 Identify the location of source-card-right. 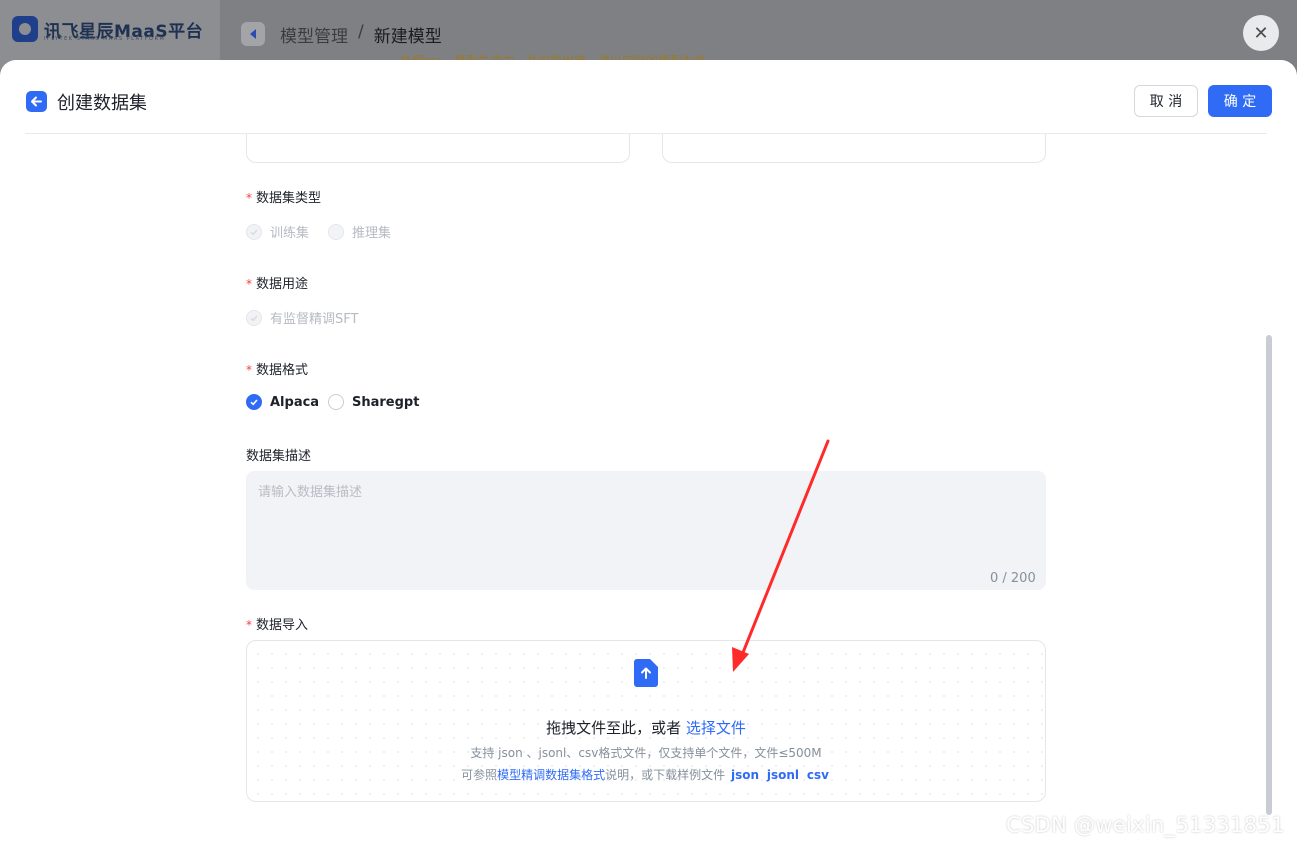
(854, 148).